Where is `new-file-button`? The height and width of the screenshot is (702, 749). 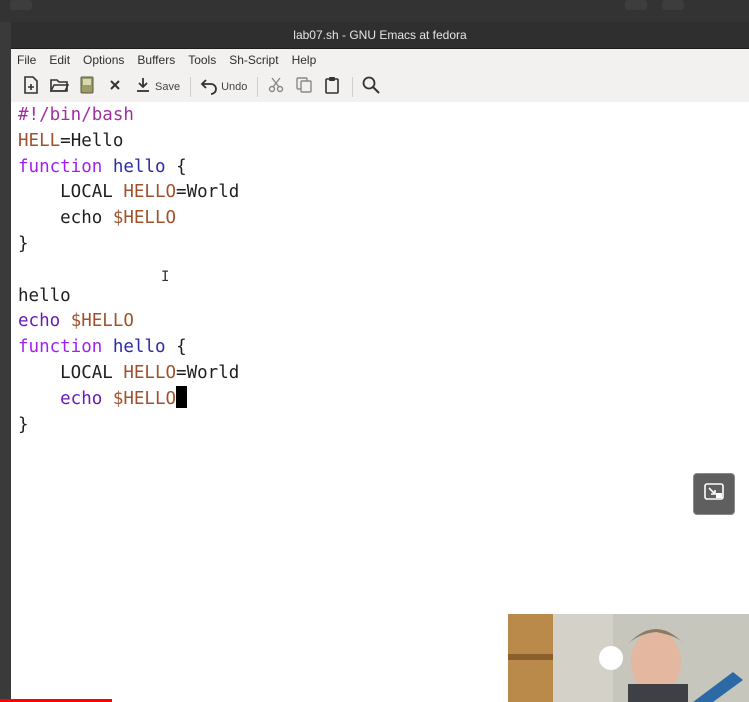
new-file-button is located at coordinates (31, 87).